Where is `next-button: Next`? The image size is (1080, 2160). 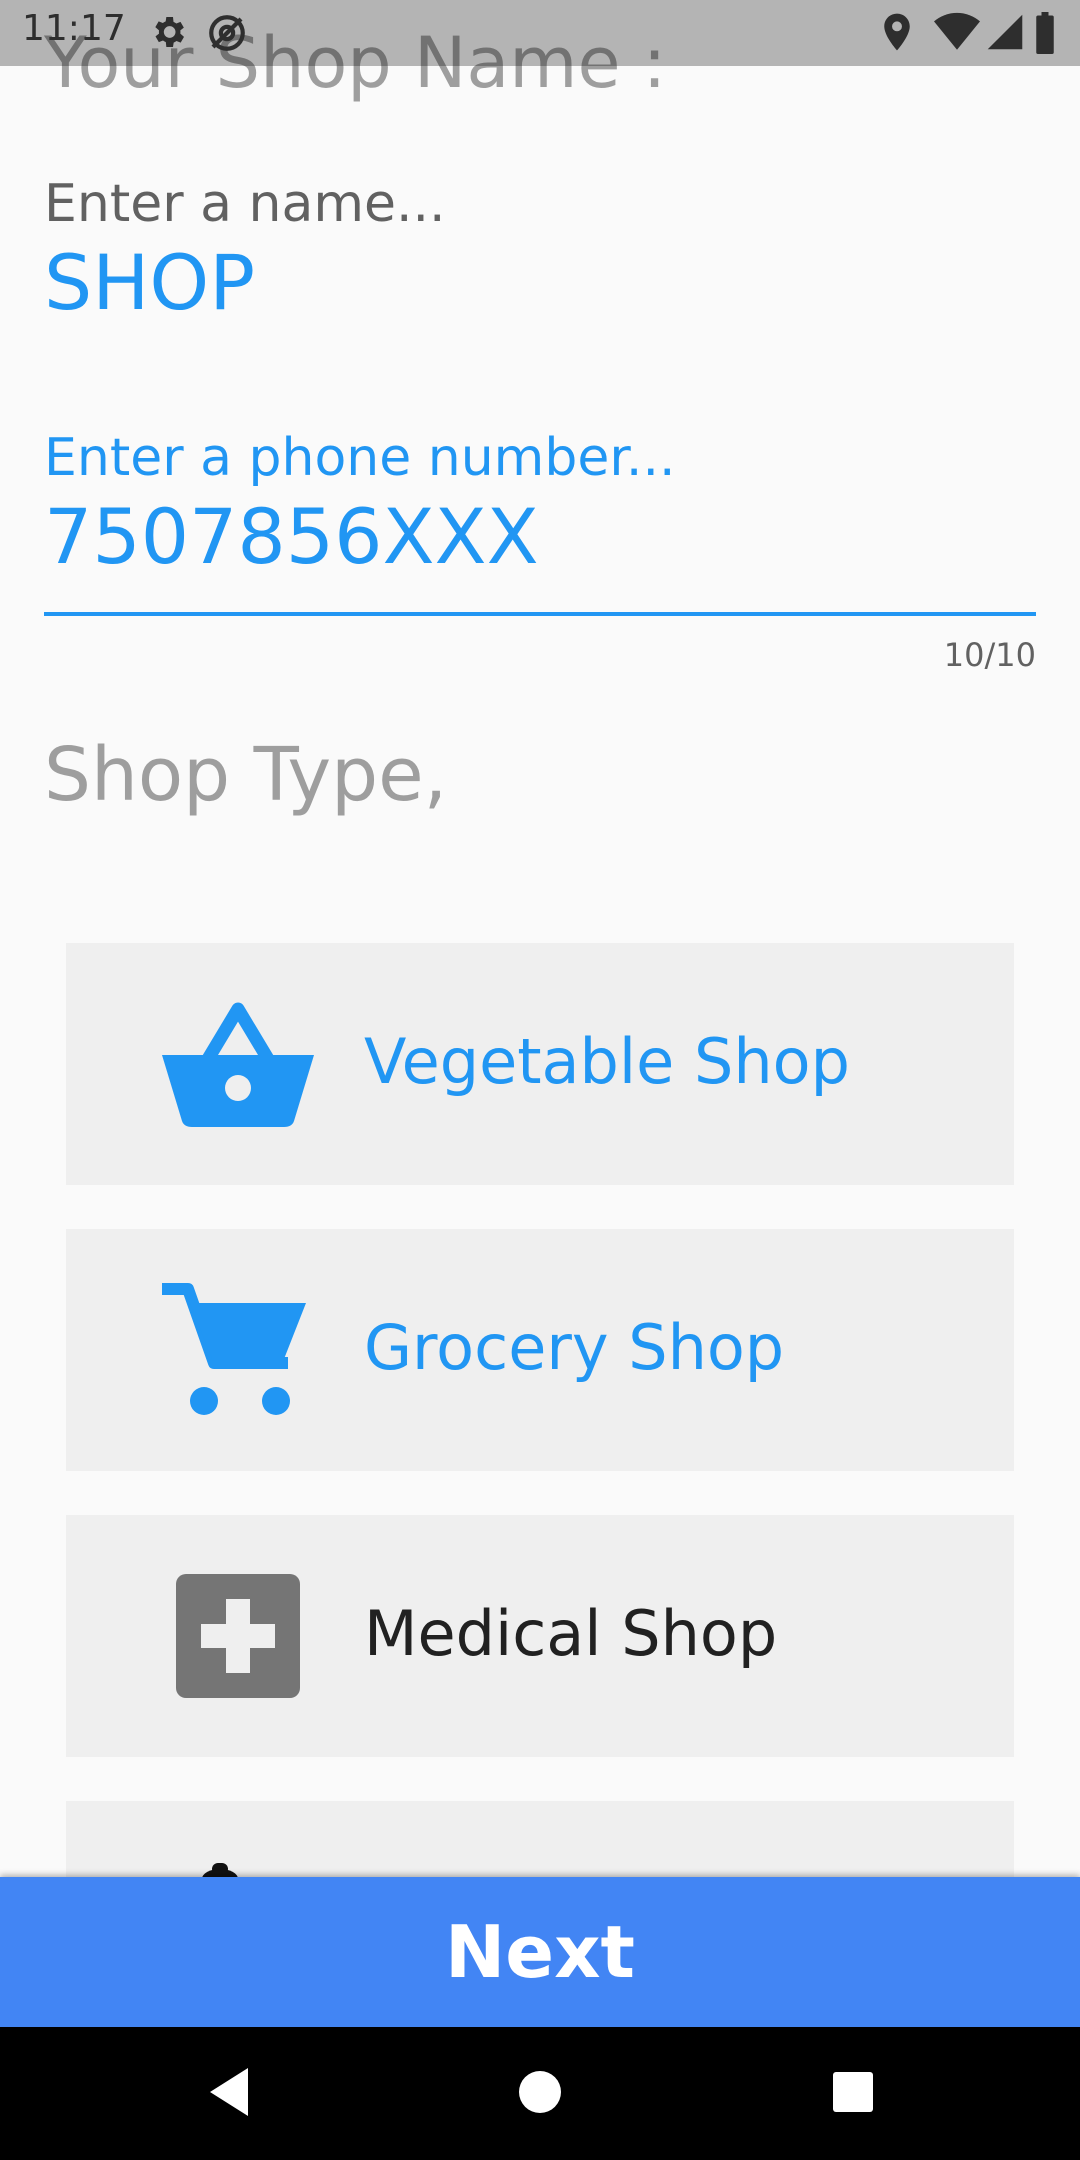
next-button: Next is located at coordinates (540, 1952).